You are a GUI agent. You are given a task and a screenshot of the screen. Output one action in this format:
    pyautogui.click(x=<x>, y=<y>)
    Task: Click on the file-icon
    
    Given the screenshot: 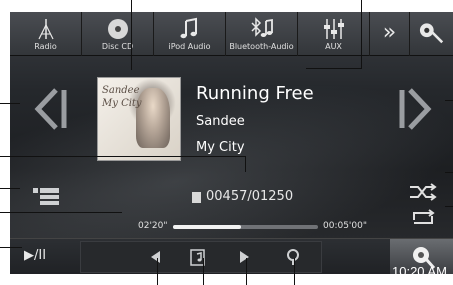 What is the action you would take?
    pyautogui.click(x=196, y=197)
    